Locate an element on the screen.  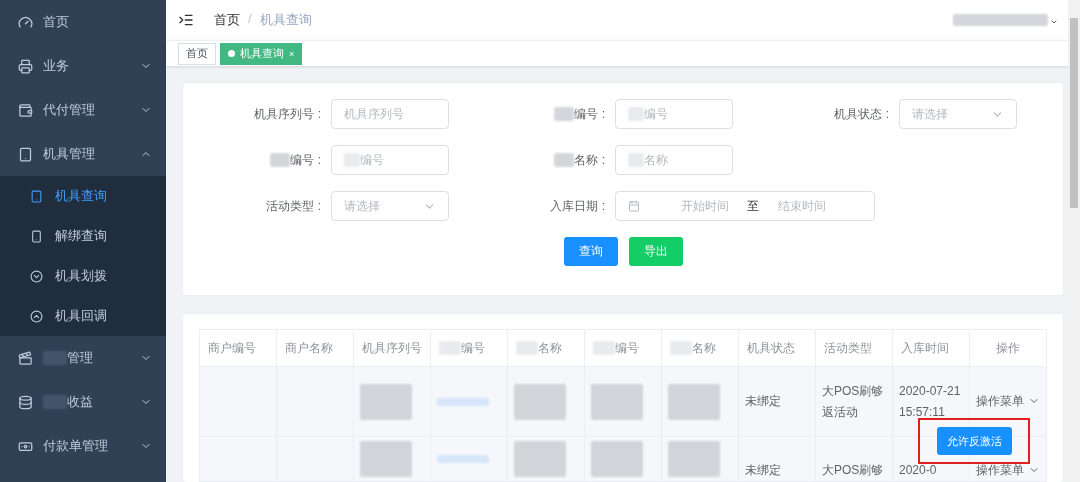
submenu-item: 机具查询 is located at coordinates (83, 196).